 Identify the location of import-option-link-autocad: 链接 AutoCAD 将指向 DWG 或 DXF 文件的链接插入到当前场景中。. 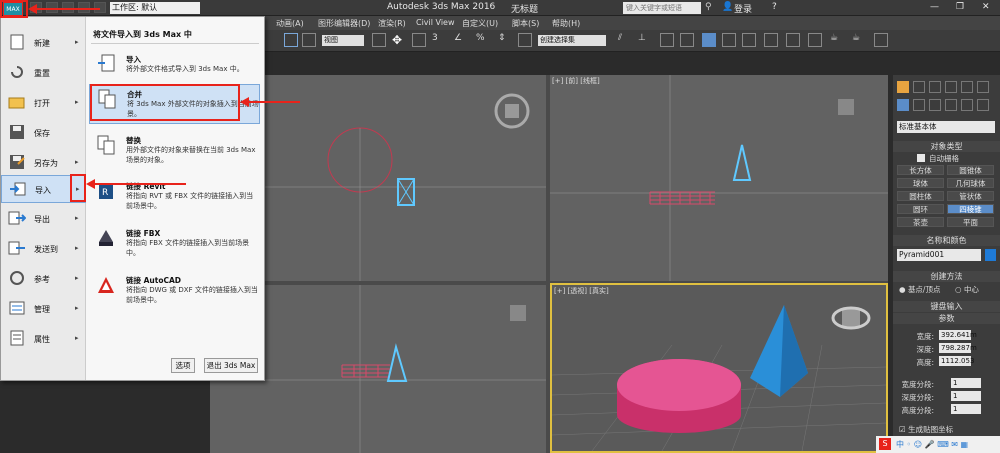
(174, 291).